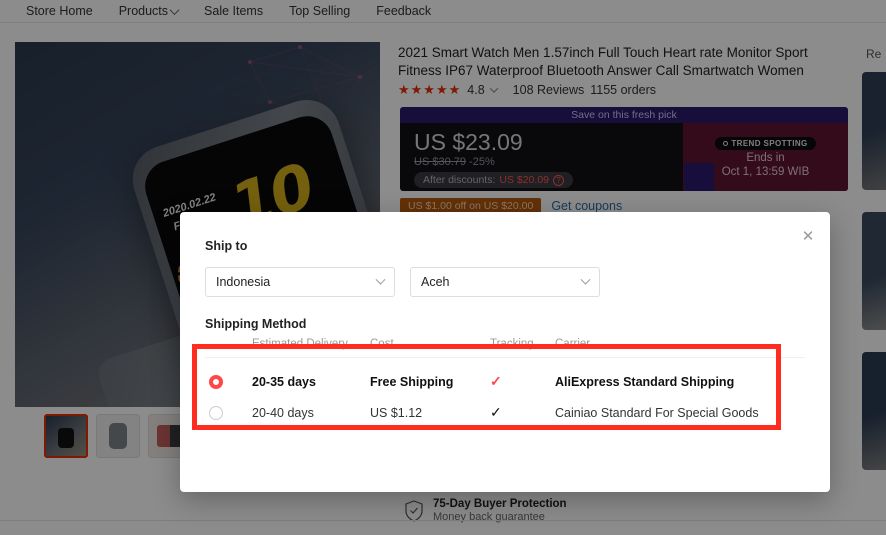 The height and width of the screenshot is (535, 886). Describe the element at coordinates (396, 412) in the screenshot. I see `row-cost: US $1.12` at that location.